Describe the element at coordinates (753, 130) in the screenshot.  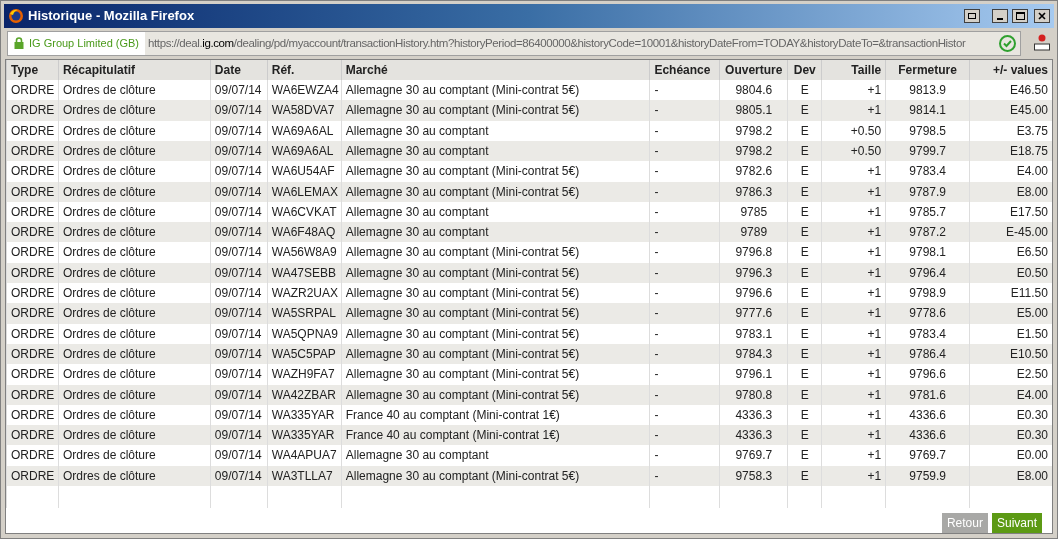
I see `table-cell: 9798.2` at that location.